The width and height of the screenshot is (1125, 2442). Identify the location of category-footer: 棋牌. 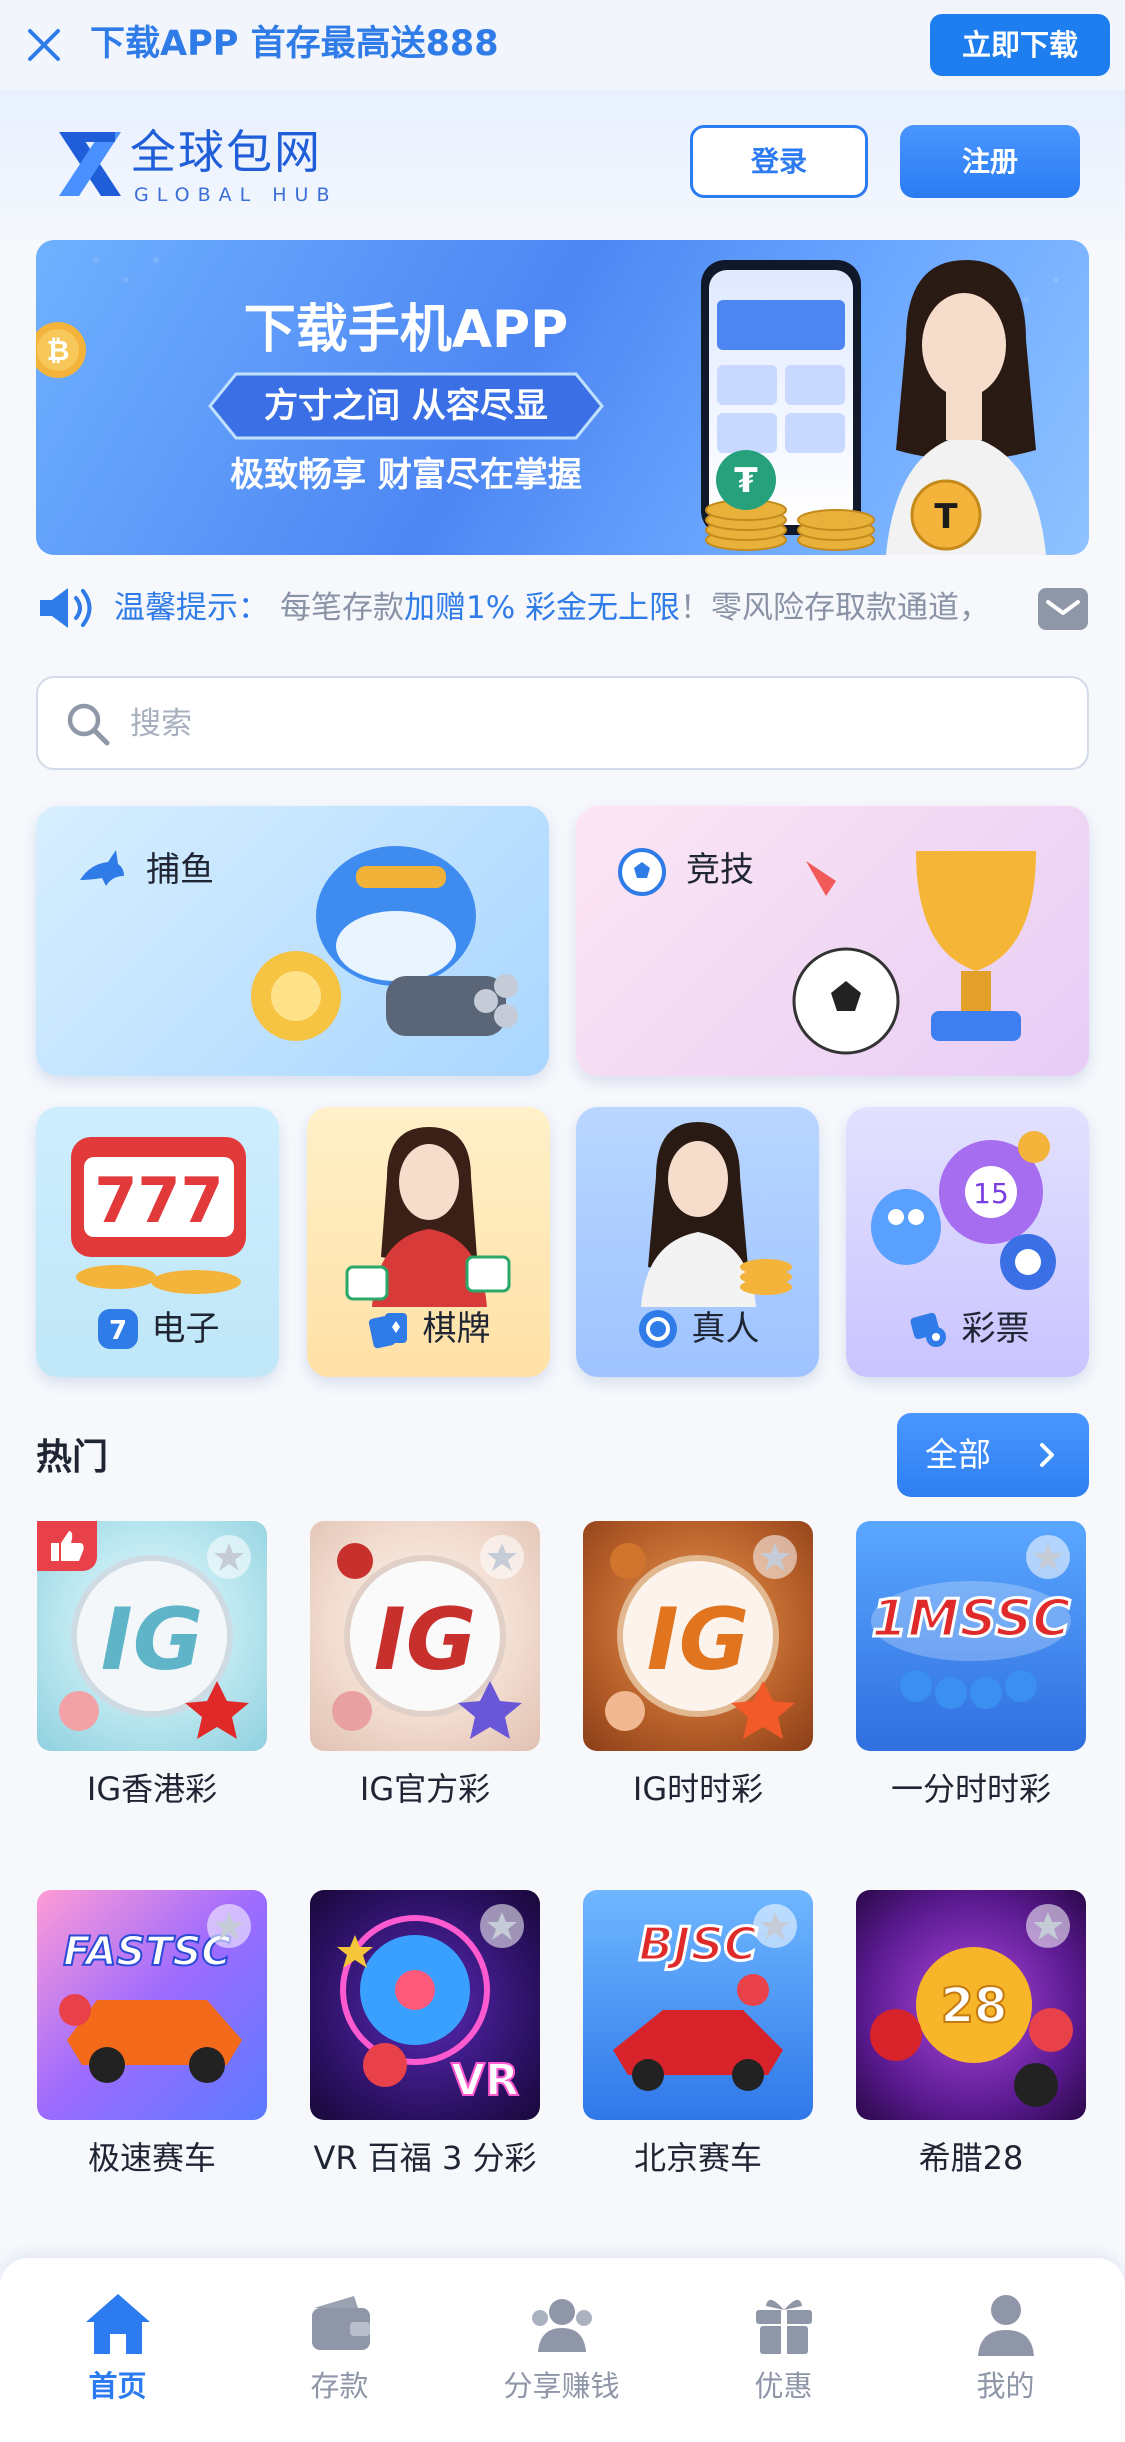
(428, 1337).